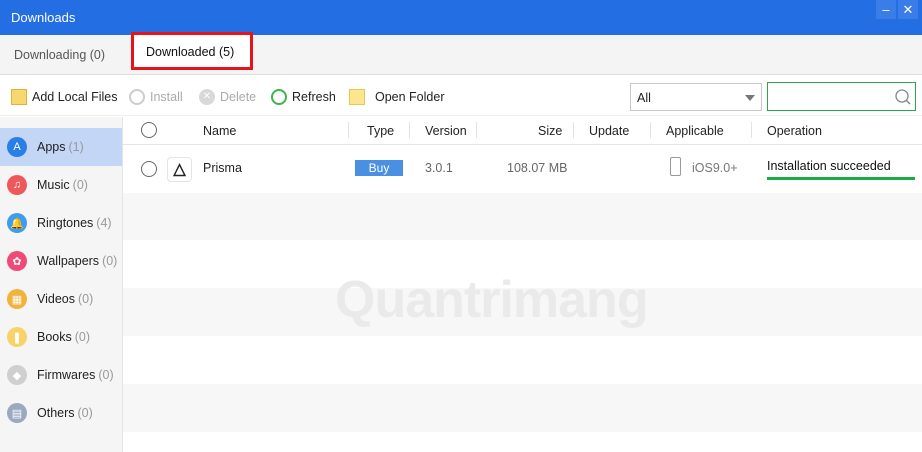 The height and width of the screenshot is (452, 922). I want to click on delete-button: ✕ Delete, so click(227, 97).